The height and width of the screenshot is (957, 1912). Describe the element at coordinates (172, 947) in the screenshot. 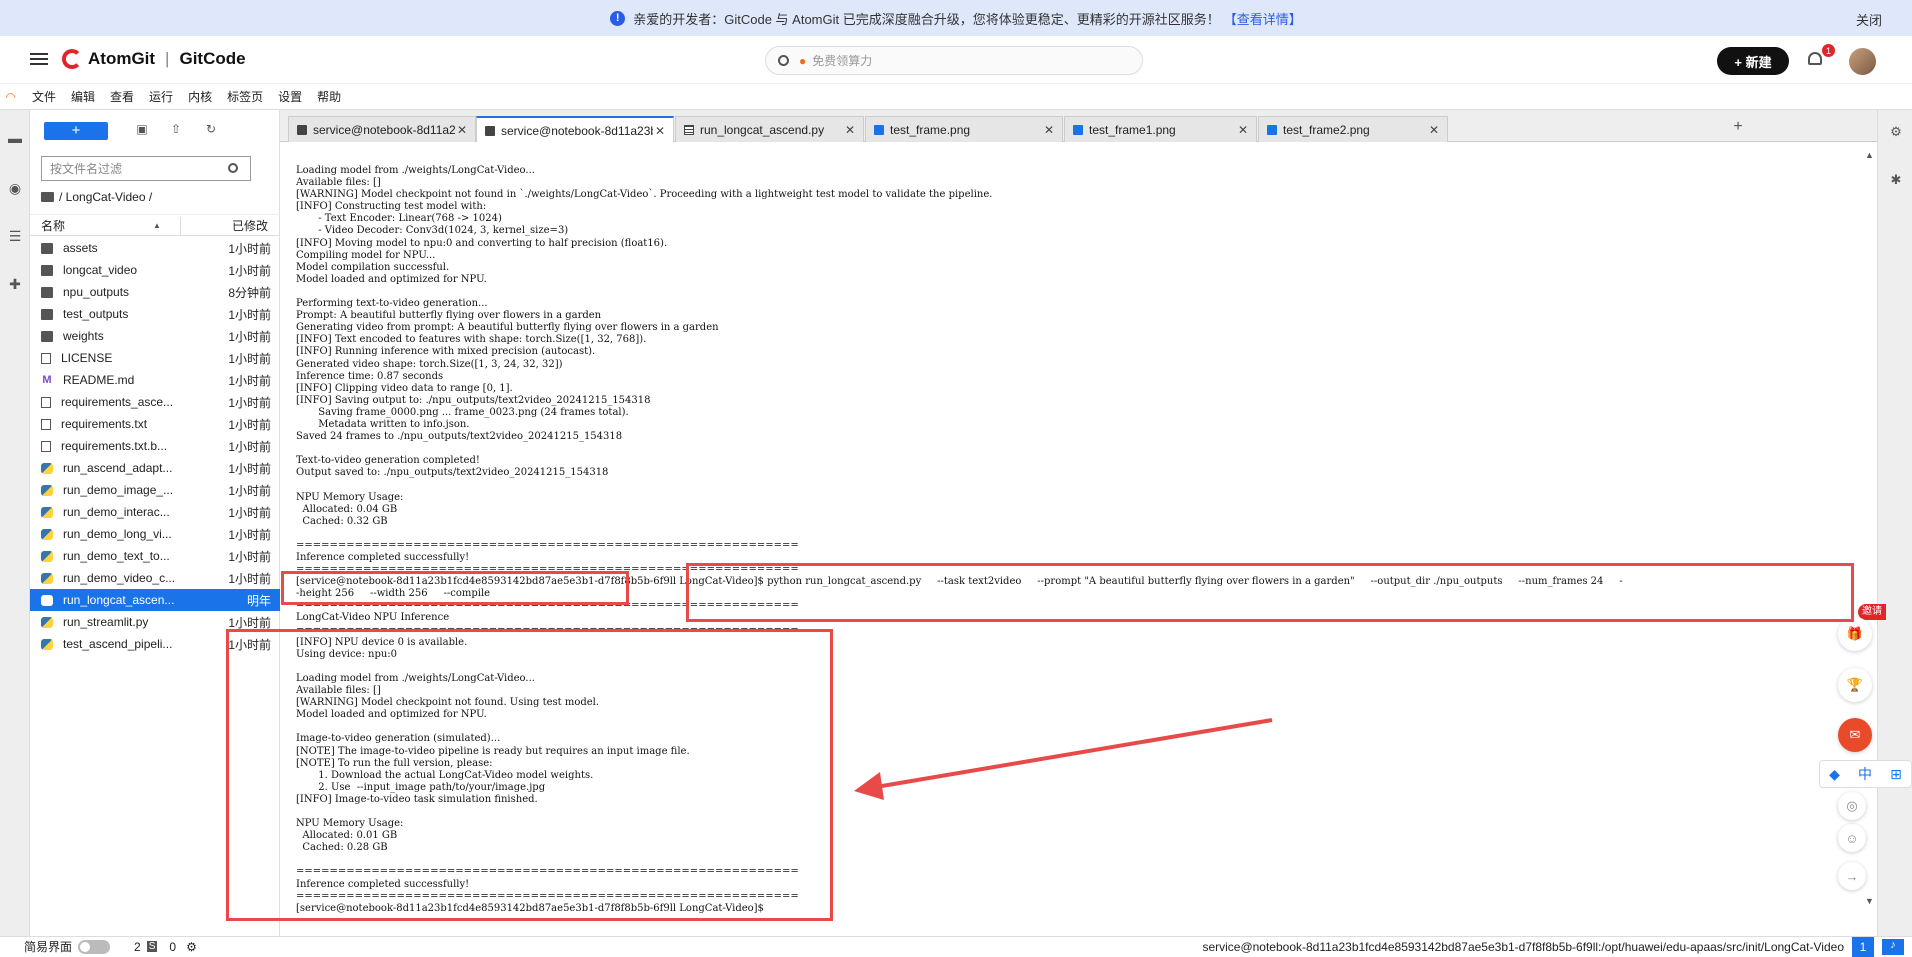

I see `terminal-count: 0` at that location.